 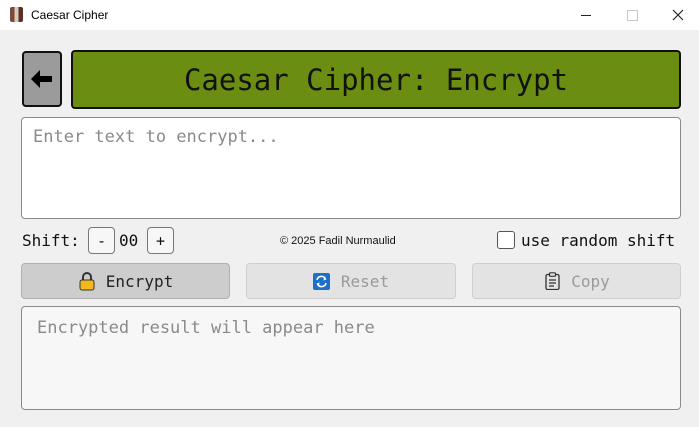 I want to click on close-icon, so click(x=678, y=15).